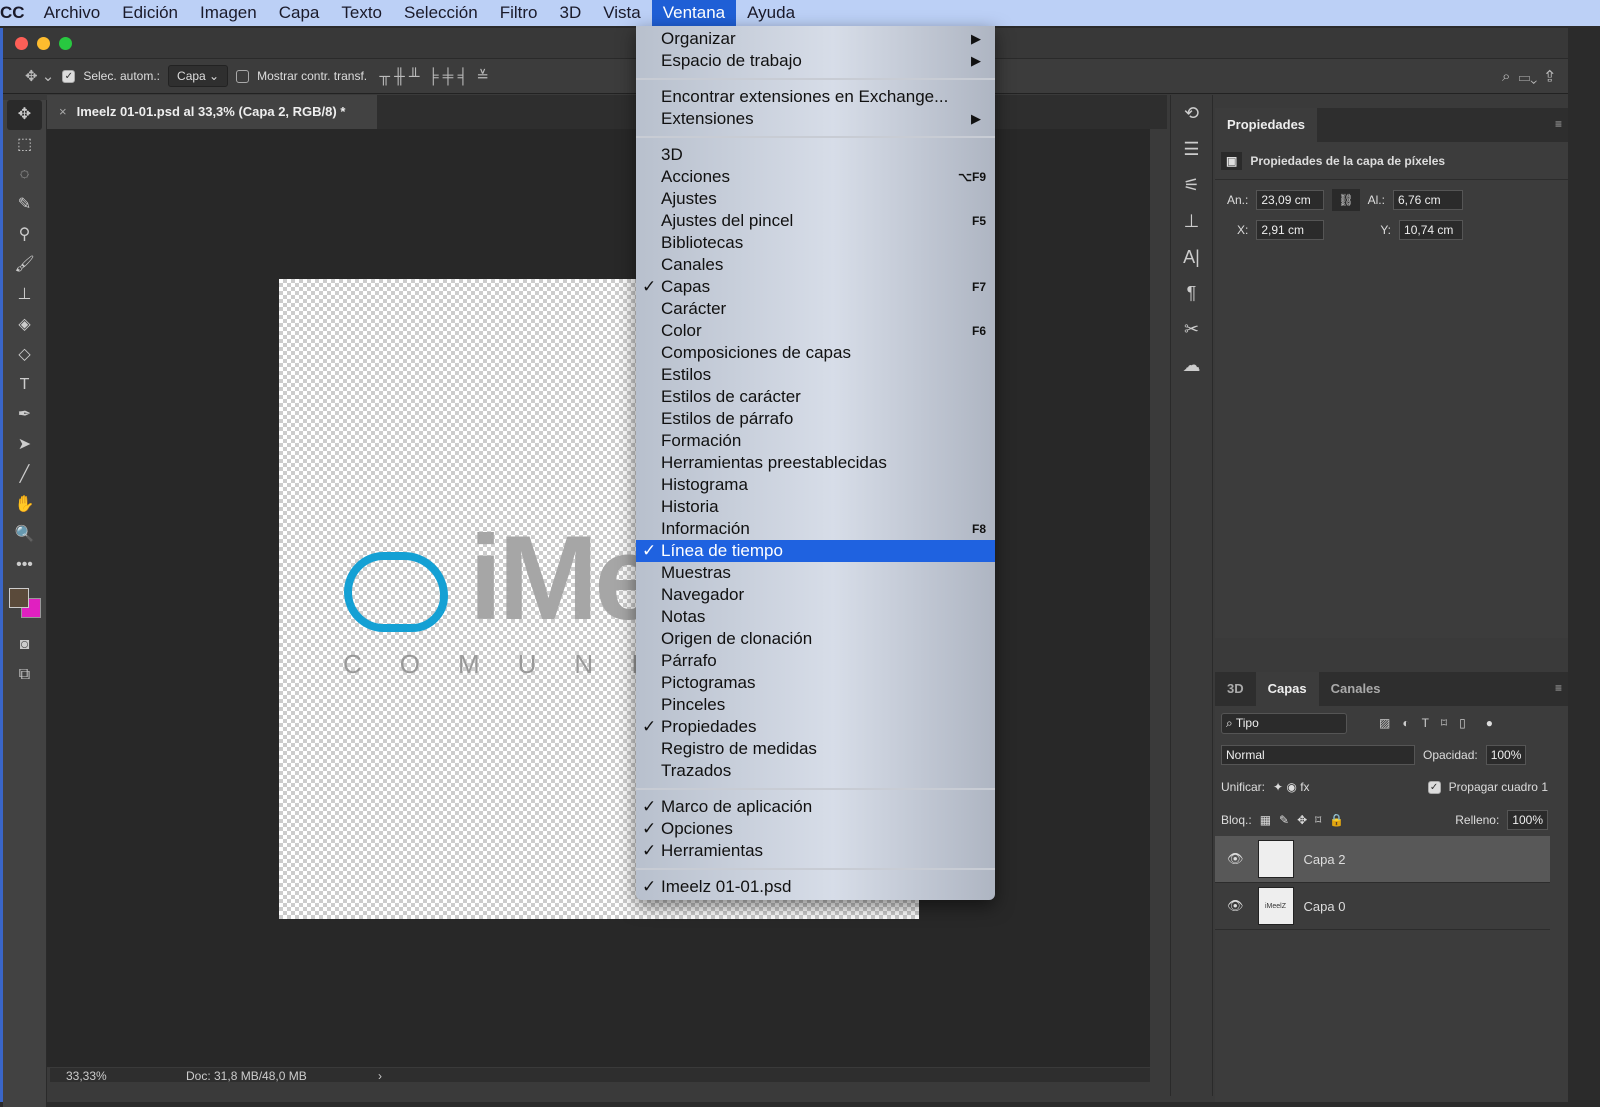 This screenshot has width=1600, height=1107. What do you see at coordinates (815, 265) in the screenshot?
I see `menu-item: Canales` at bounding box center [815, 265].